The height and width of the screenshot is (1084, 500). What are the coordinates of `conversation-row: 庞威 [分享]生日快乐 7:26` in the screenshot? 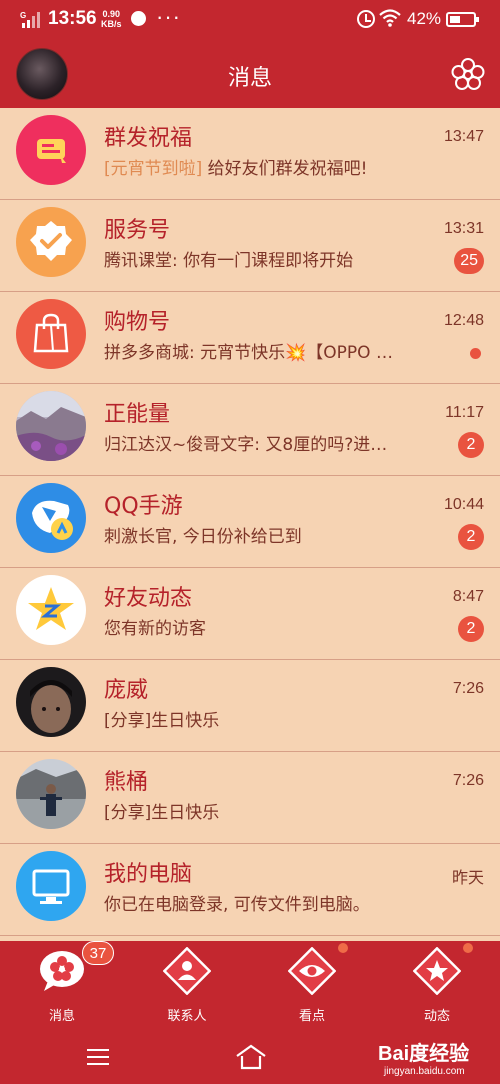 It's located at (250, 706).